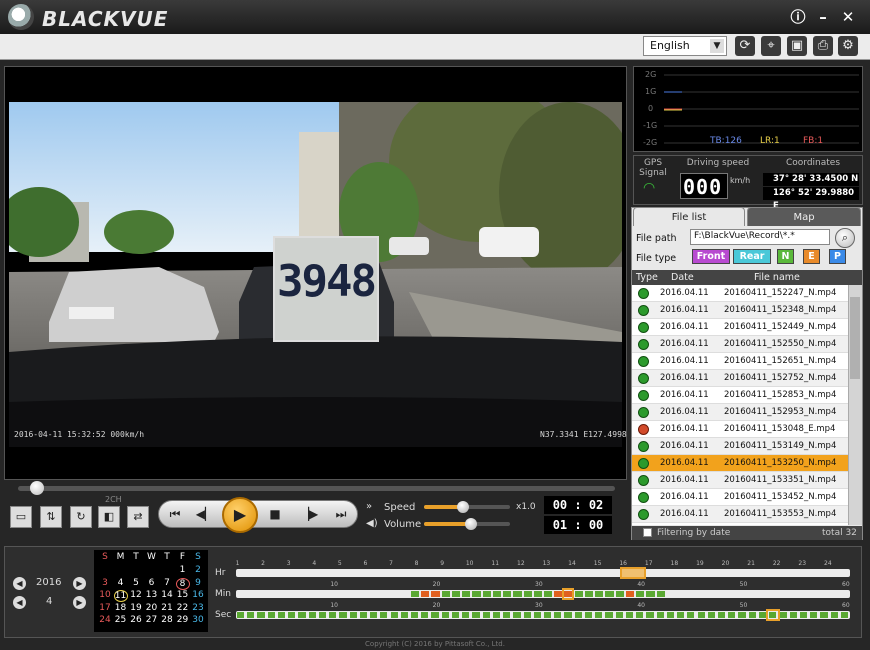  I want to click on file-list-row: 2016.04.11 20160411_152449_N.mp4, so click(740, 327).